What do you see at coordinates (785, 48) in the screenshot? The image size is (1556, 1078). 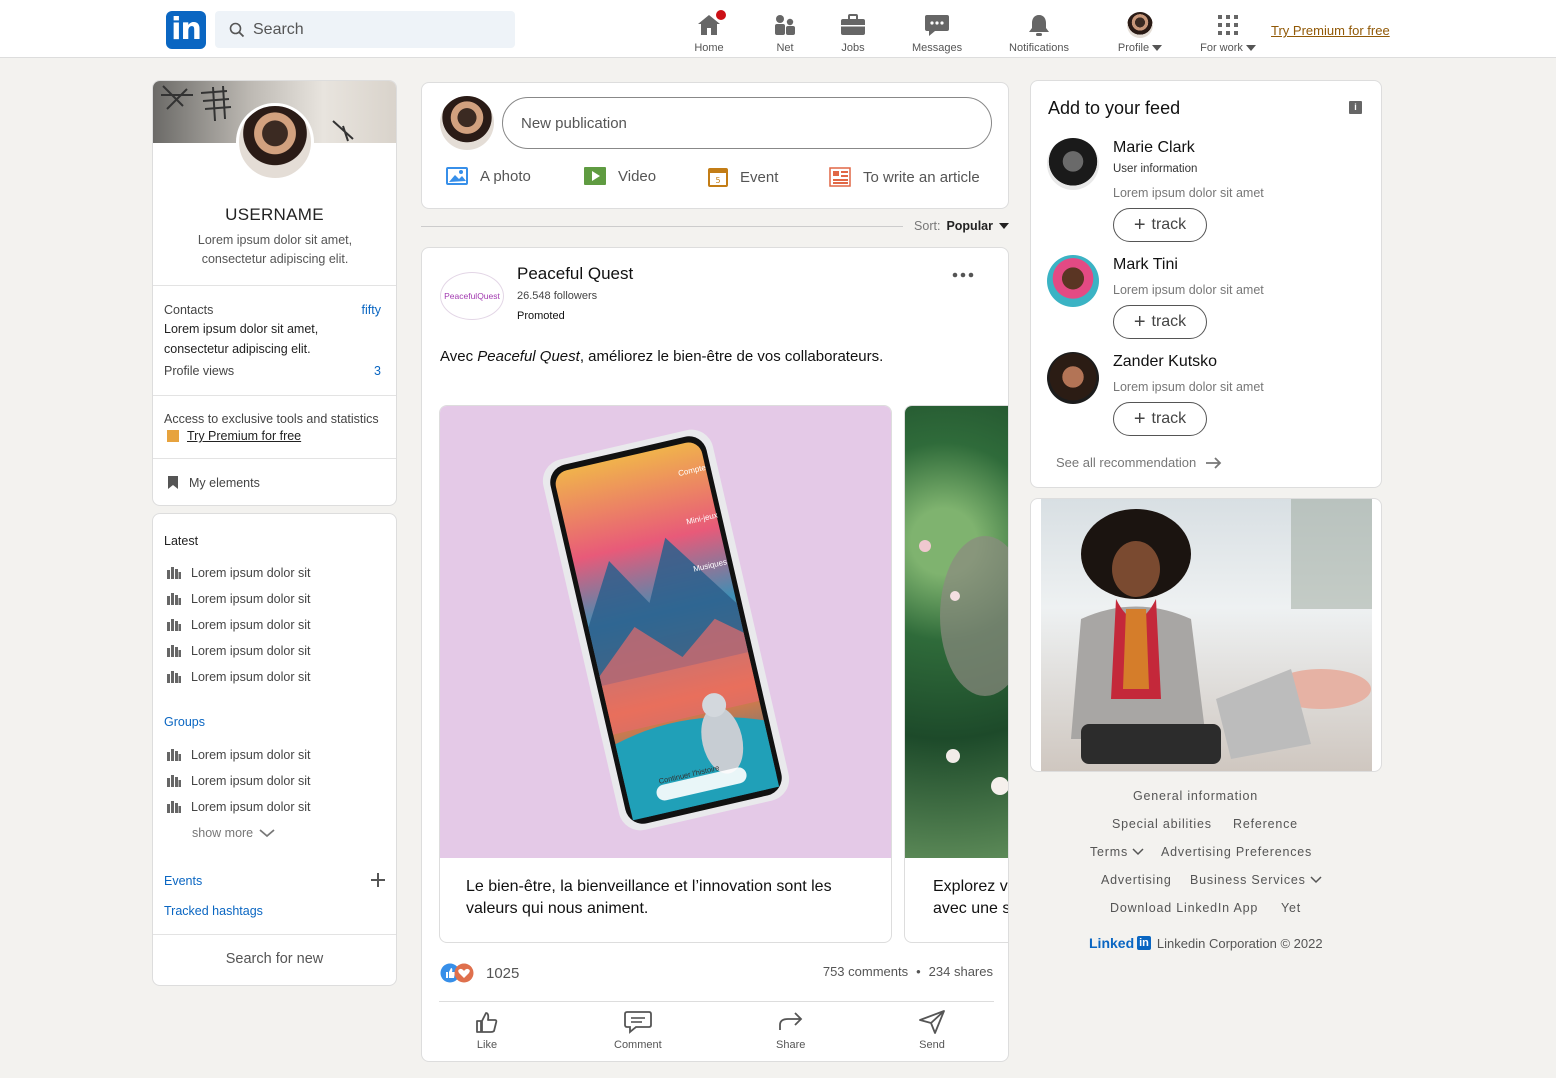 I see `nav-label: Net` at bounding box center [785, 48].